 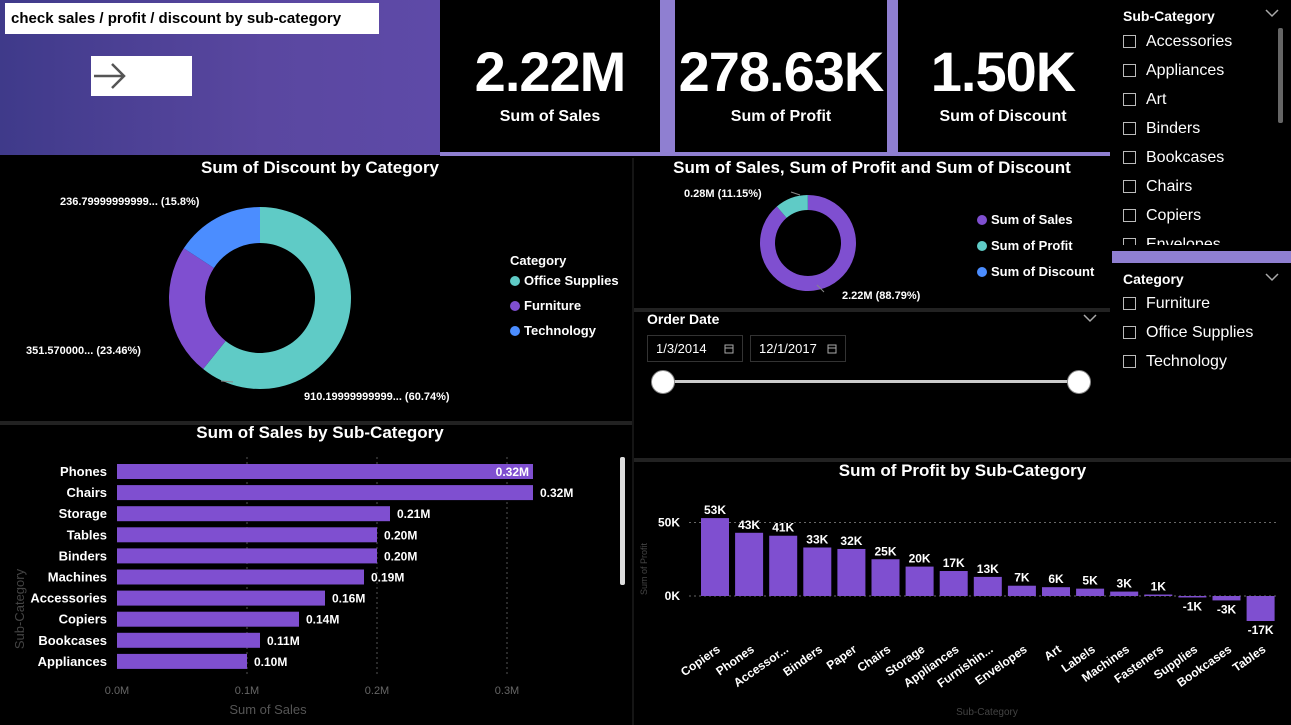 I want to click on chart-scrollbar, so click(x=622, y=521).